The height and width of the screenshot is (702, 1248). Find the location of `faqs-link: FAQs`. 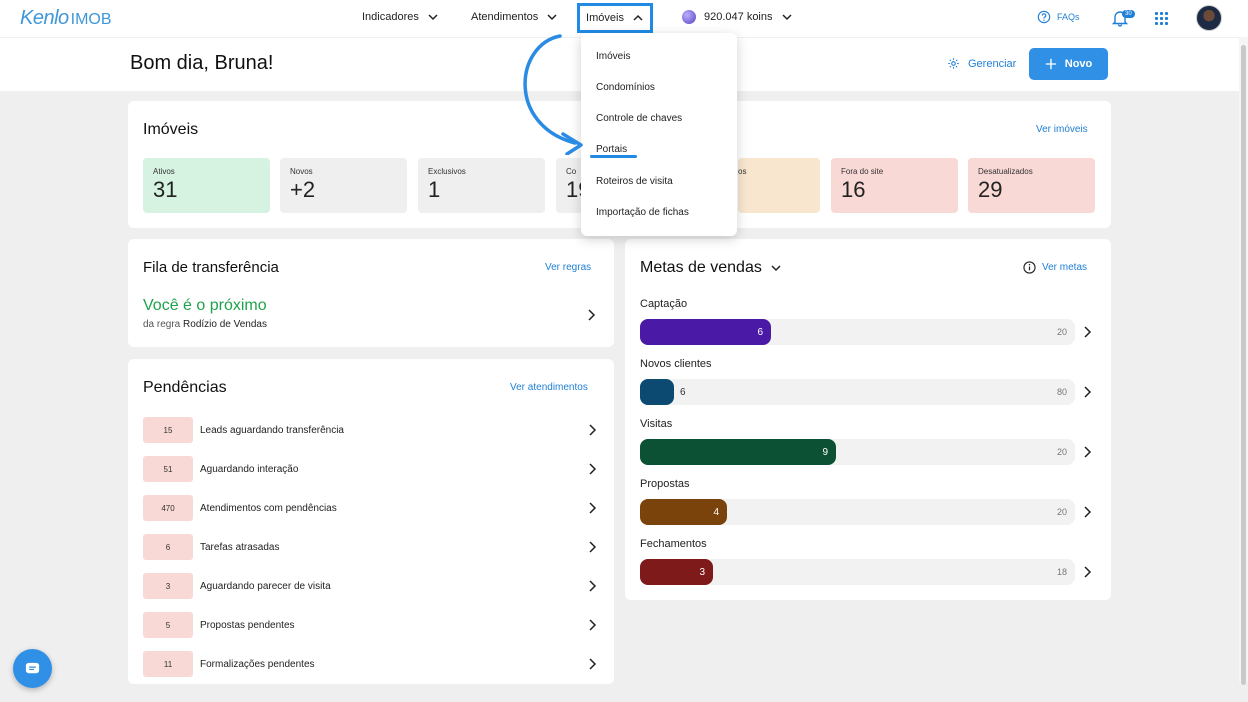

faqs-link: FAQs is located at coordinates (1058, 17).